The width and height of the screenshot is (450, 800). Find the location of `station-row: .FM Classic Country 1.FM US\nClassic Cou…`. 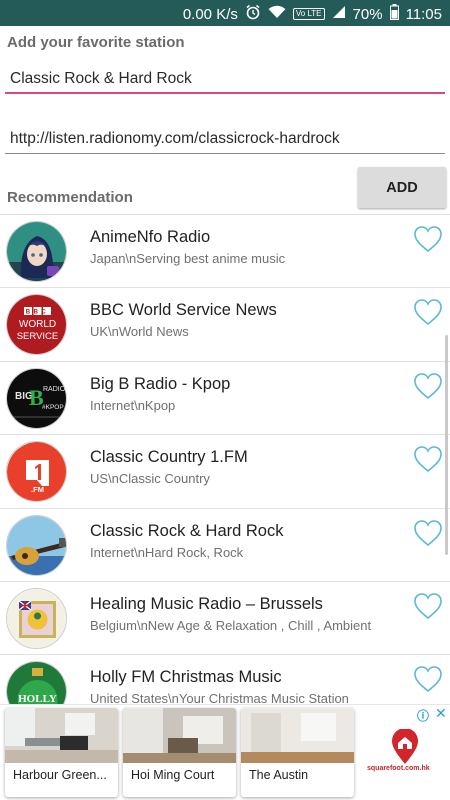

station-row: .FM Classic Country 1.FM US\nClassic Cou… is located at coordinates (225, 472).